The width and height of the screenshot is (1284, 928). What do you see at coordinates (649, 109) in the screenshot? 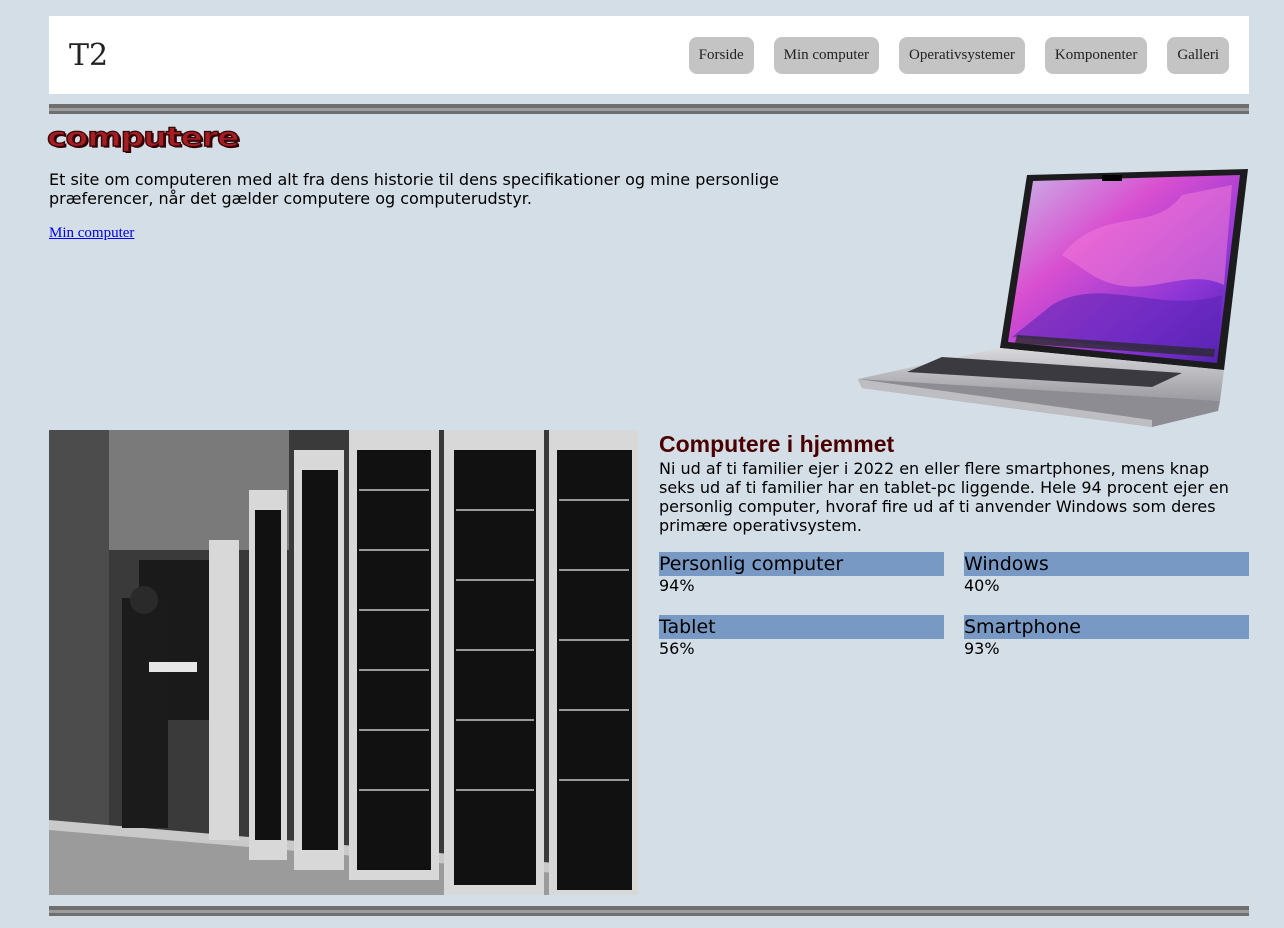
I see `top-divider` at bounding box center [649, 109].